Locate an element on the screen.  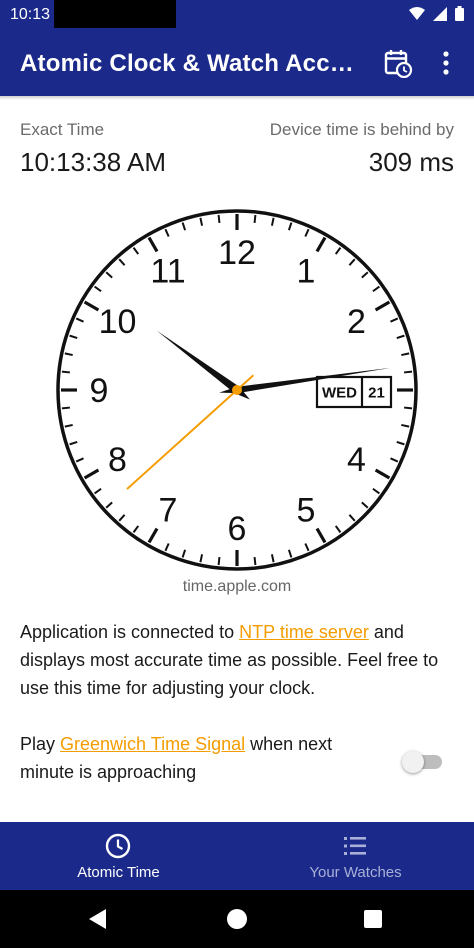
wifi-icon is located at coordinates (417, 13).